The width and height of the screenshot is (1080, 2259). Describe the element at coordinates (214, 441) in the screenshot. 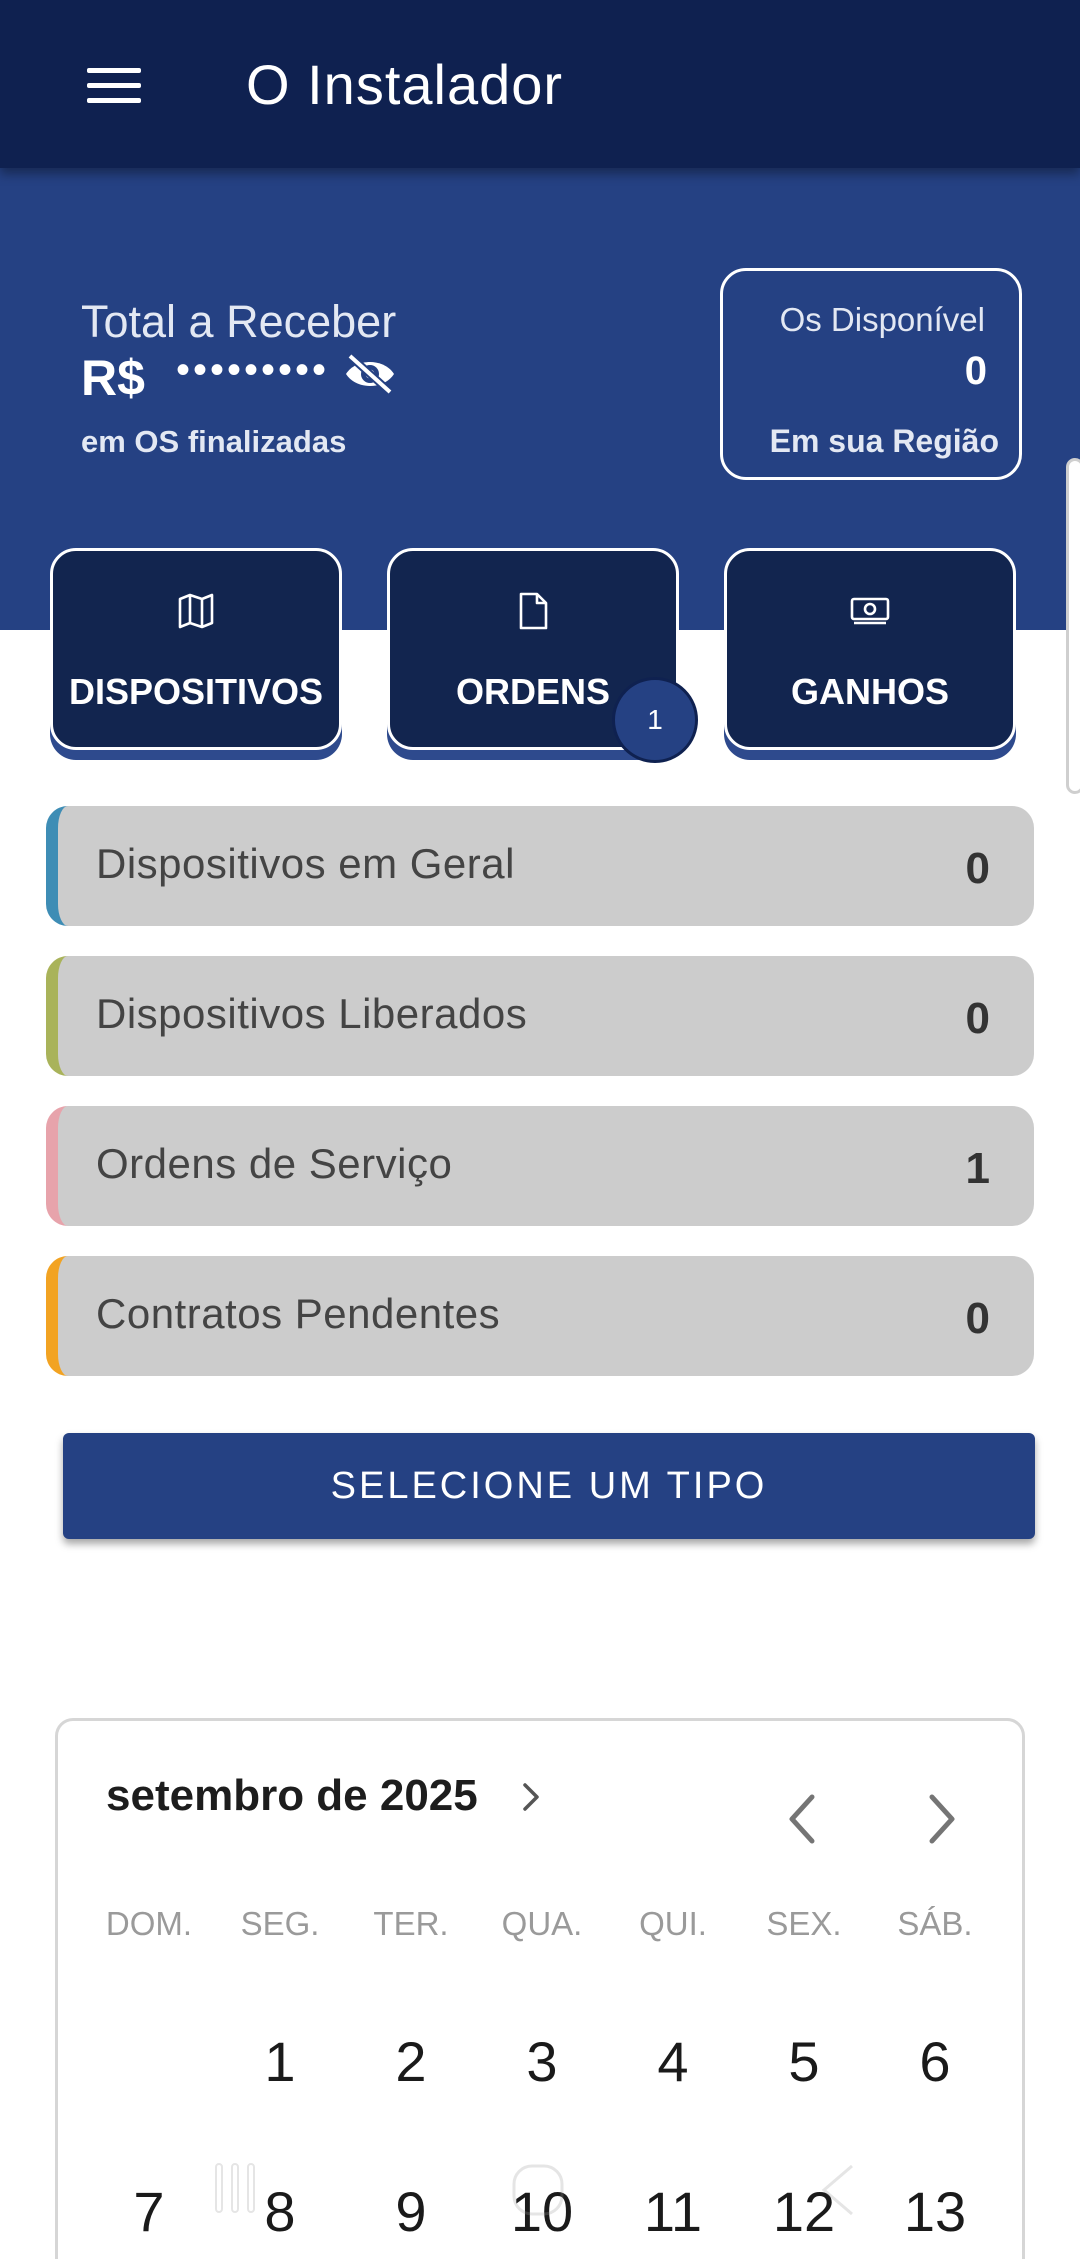

I see `total-subtitle: em OS finalizadas` at that location.